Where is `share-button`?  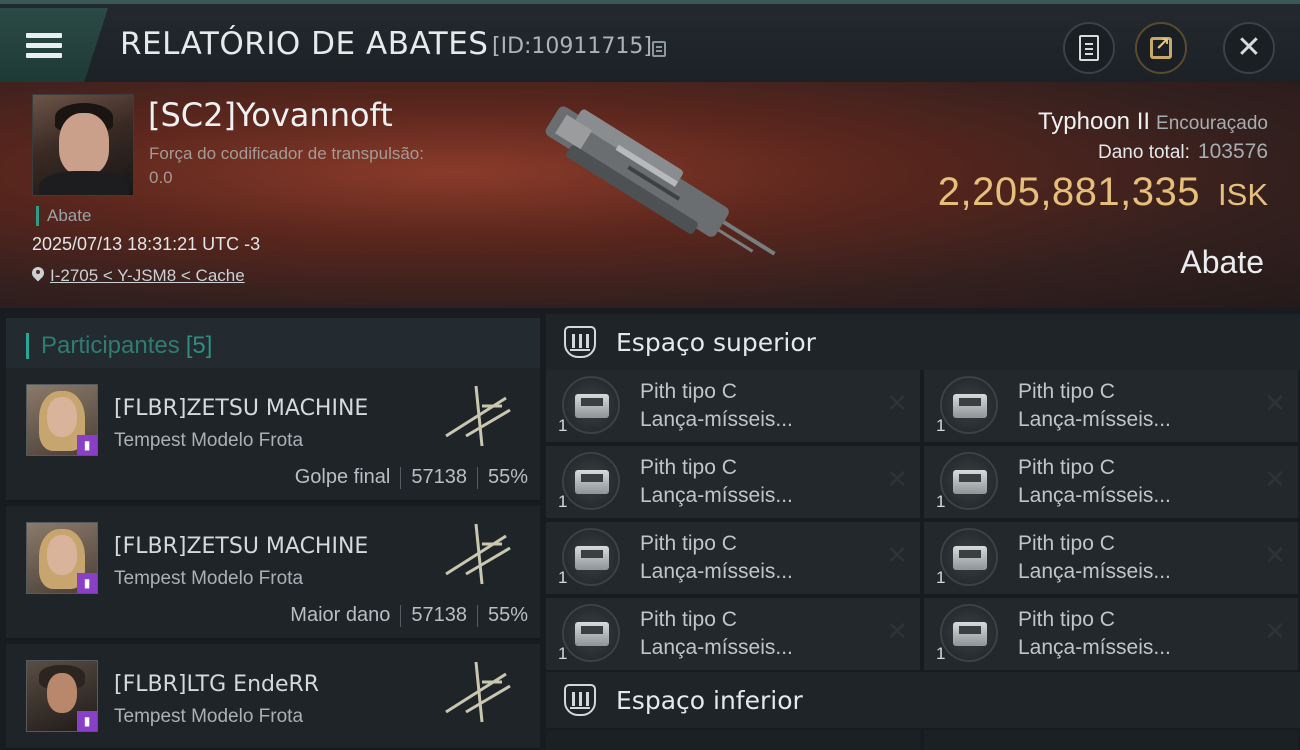 share-button is located at coordinates (1161, 48).